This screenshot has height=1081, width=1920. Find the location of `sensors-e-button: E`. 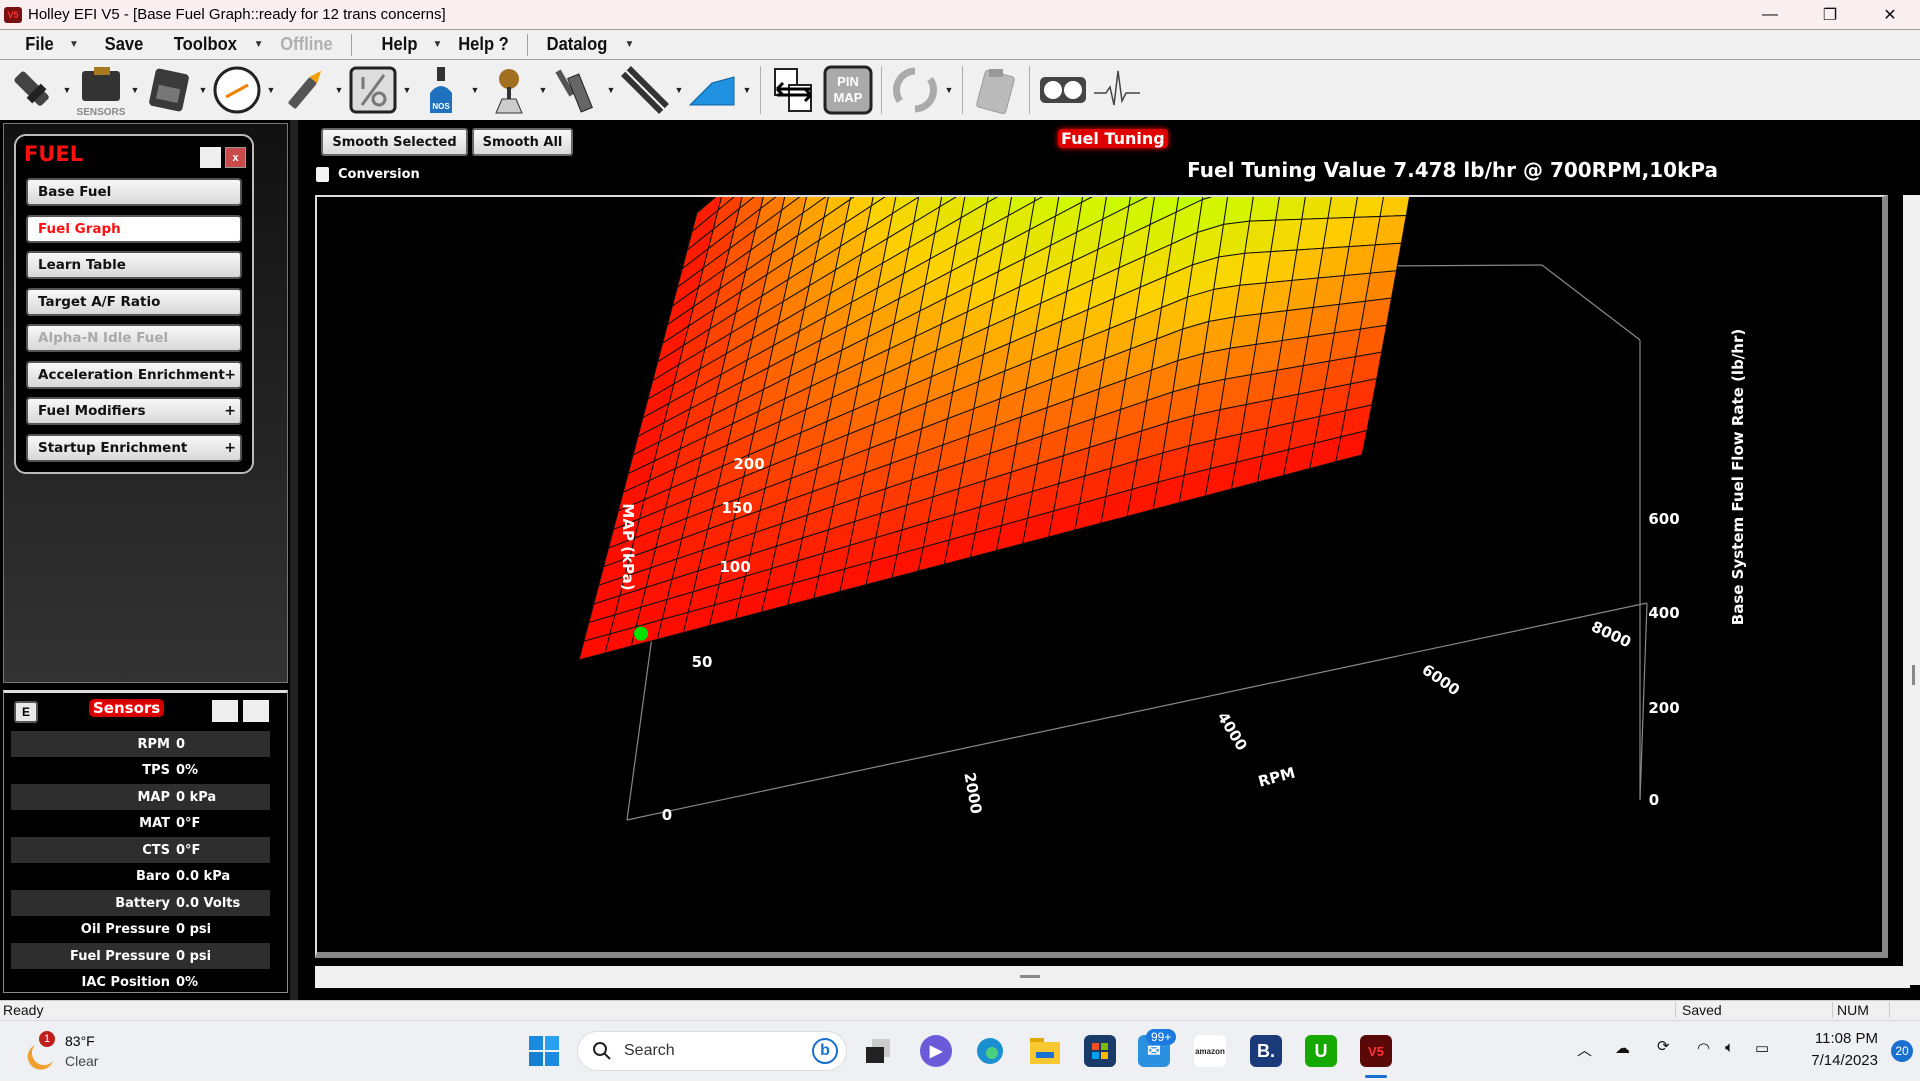

sensors-e-button: E is located at coordinates (26, 712).